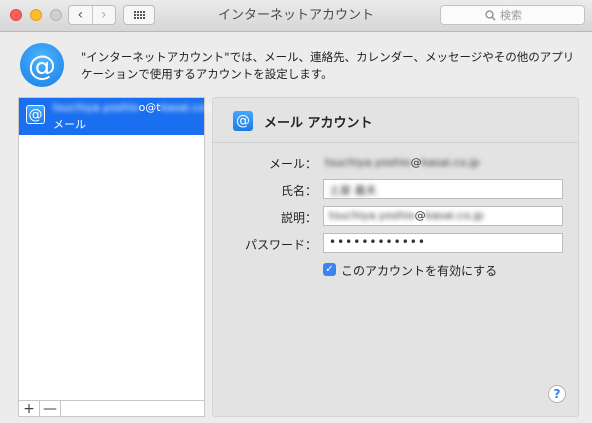  I want to click on checkmark-icon: ✓, so click(329, 269).